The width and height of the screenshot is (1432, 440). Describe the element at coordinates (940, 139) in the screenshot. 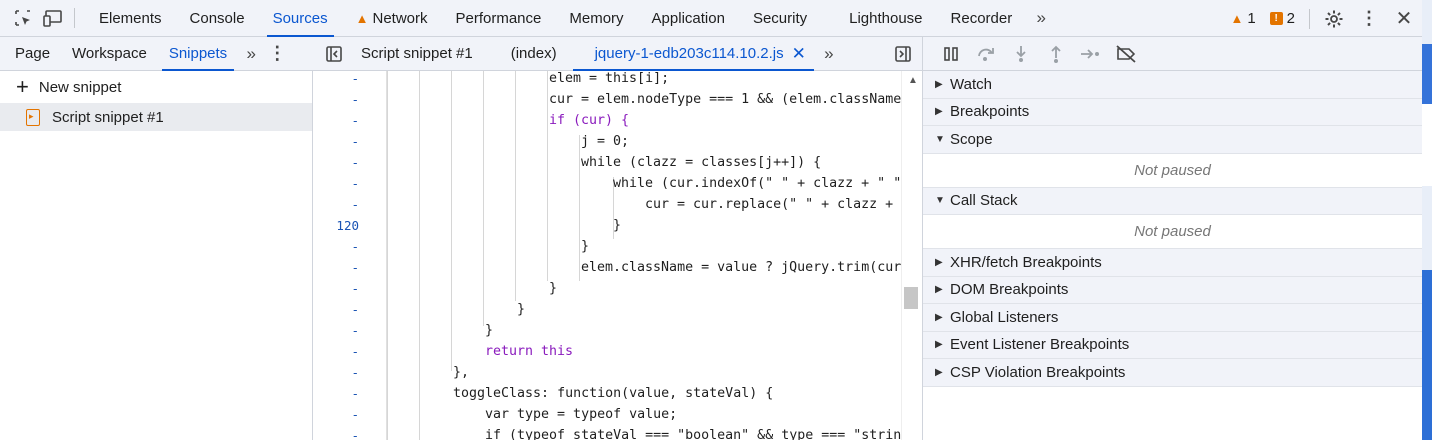

I see `collapse-arrow-icon: ▼` at that location.